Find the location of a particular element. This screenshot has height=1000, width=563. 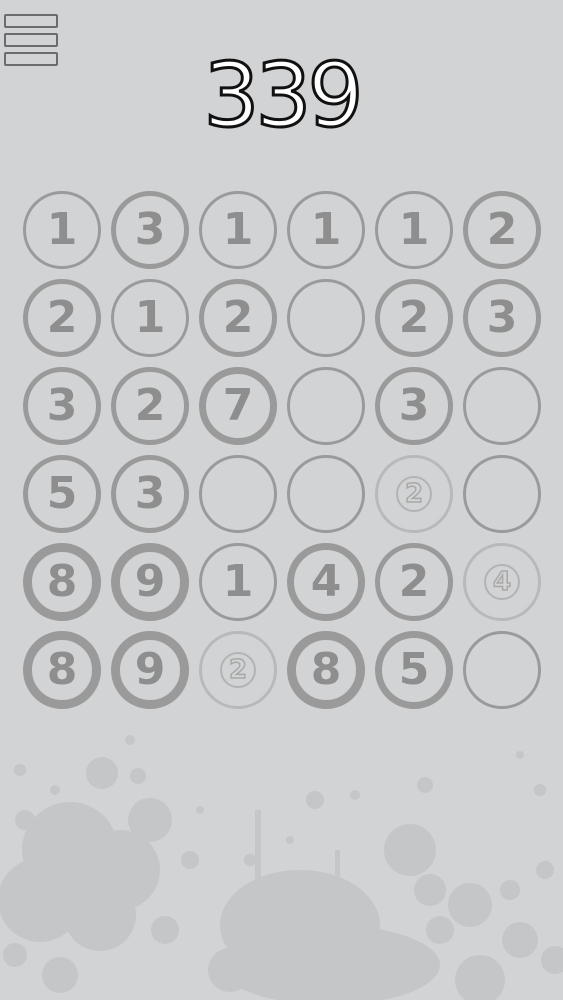

circle-number: 7 is located at coordinates (238, 405).